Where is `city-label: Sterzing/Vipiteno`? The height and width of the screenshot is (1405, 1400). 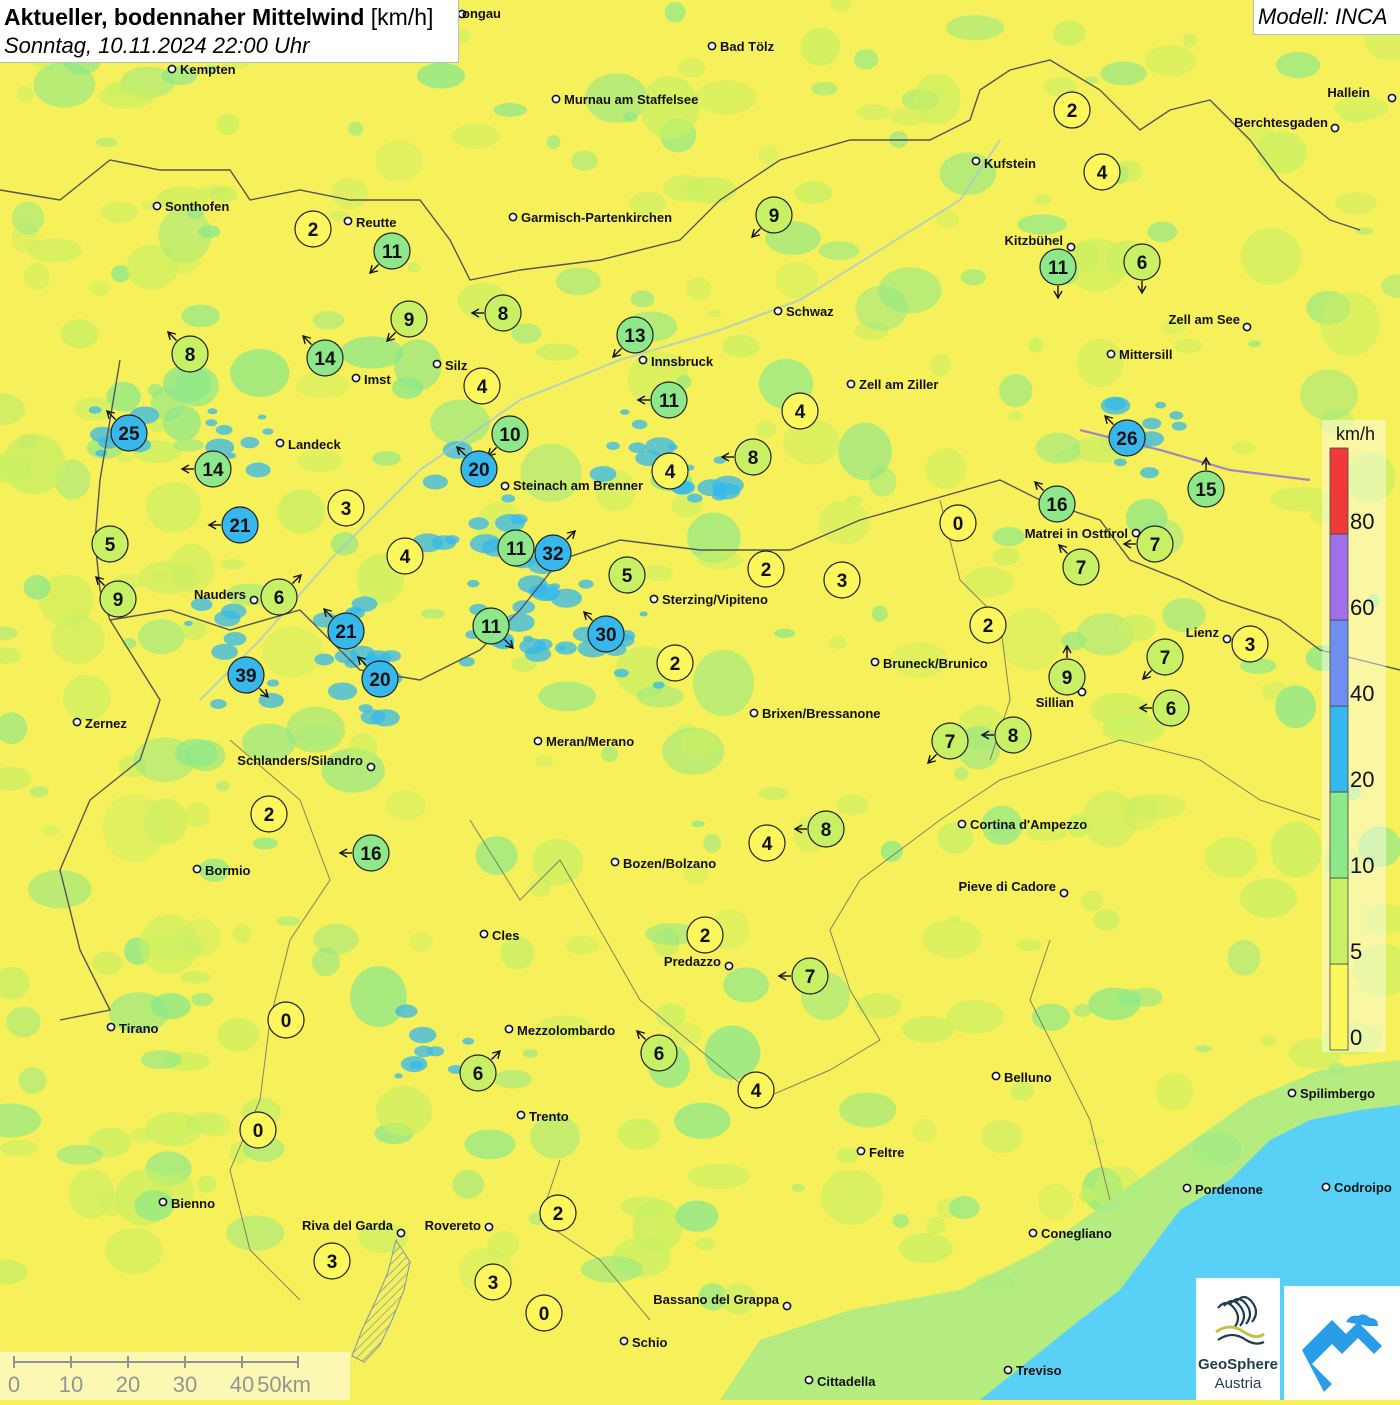
city-label: Sterzing/Vipiteno is located at coordinates (715, 599).